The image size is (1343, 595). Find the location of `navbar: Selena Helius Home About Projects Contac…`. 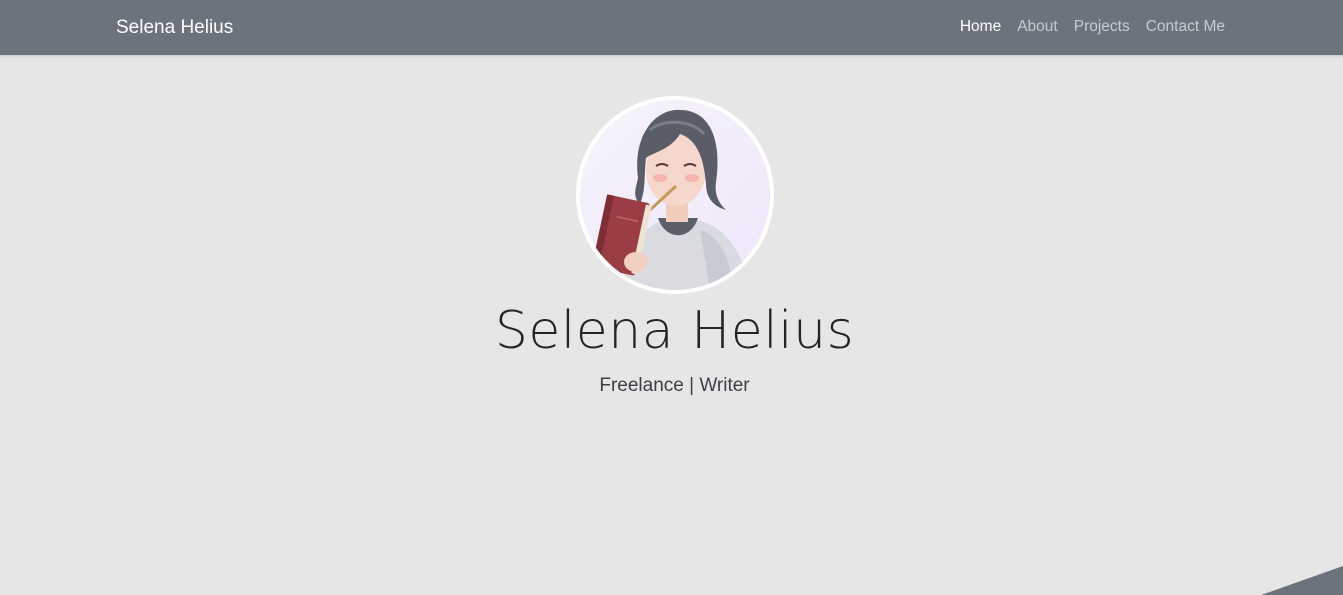

navbar: Selena Helius Home About Projects Contac… is located at coordinates (671, 27).